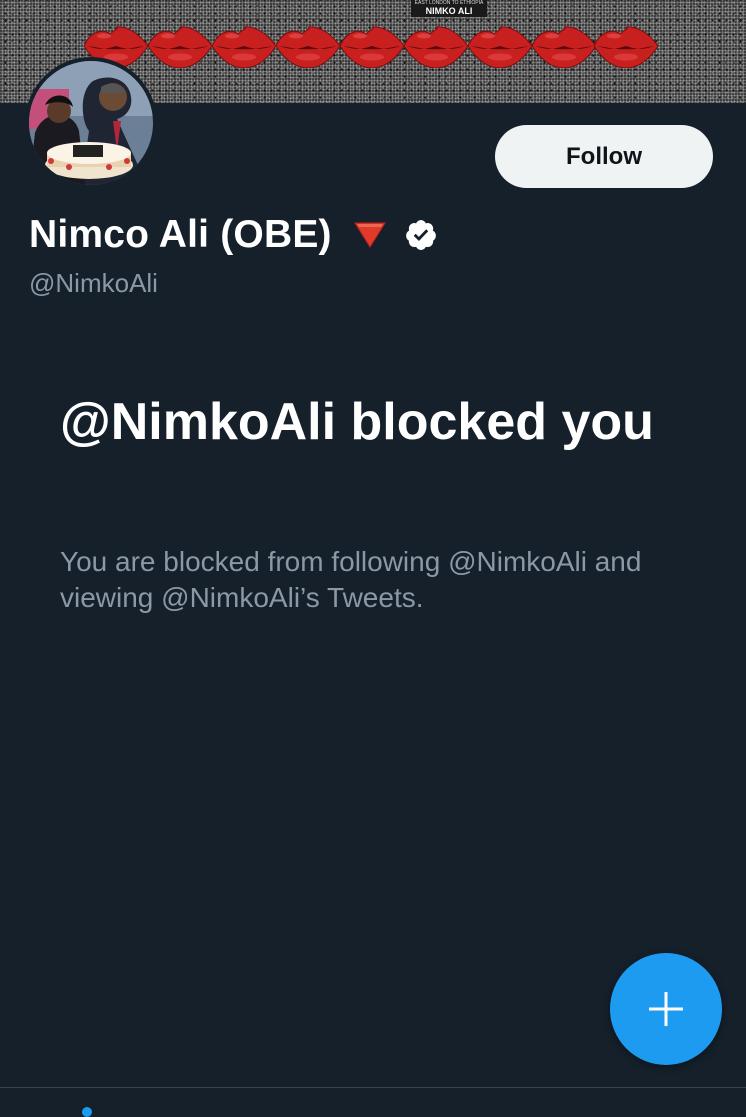 The image size is (746, 1117). Describe the element at coordinates (373, 1102) in the screenshot. I see `bottom-nav` at that location.